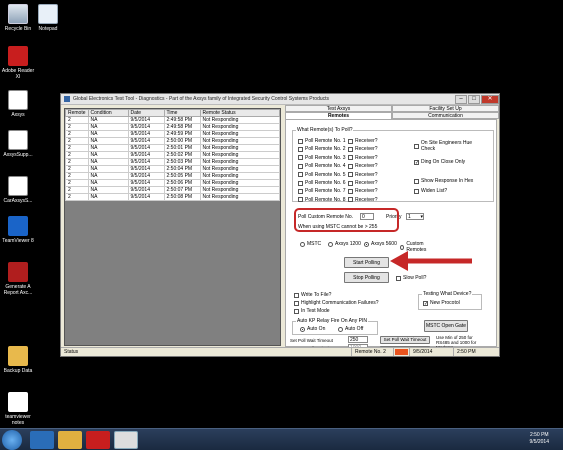 The height and width of the screenshot is (450, 563). Describe the element at coordinates (344, 244) in the screenshot. I see `protocol-axsys1200-radio: Axsys 1200` at that location.